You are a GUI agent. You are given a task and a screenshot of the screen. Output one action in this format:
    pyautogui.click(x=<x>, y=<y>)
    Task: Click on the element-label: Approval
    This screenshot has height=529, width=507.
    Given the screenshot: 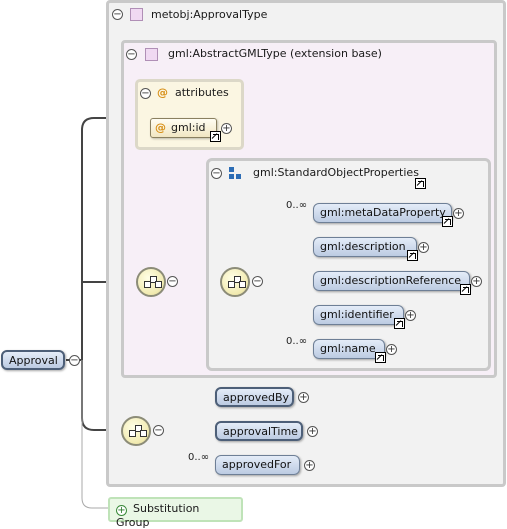 What is the action you would take?
    pyautogui.click(x=33, y=360)
    